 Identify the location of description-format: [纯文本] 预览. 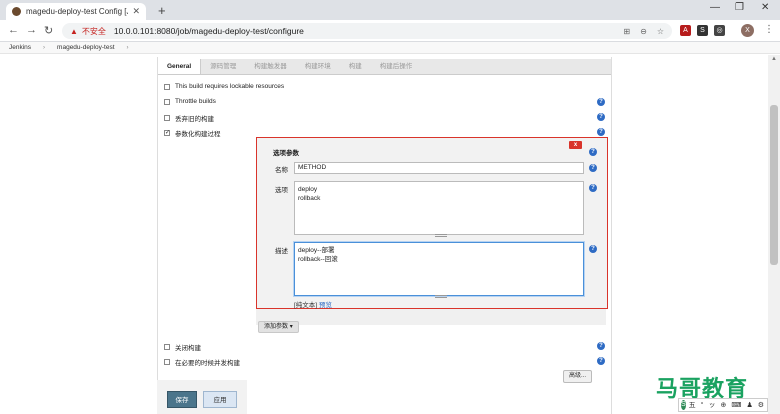
(313, 304).